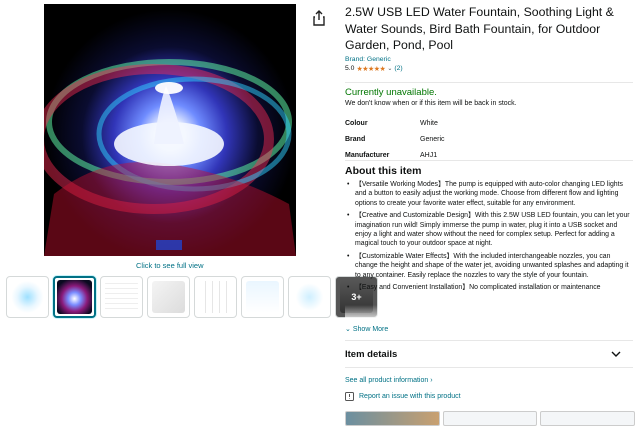 The height and width of the screenshot is (426, 640). I want to click on chevron-down-icon, so click(616, 354).